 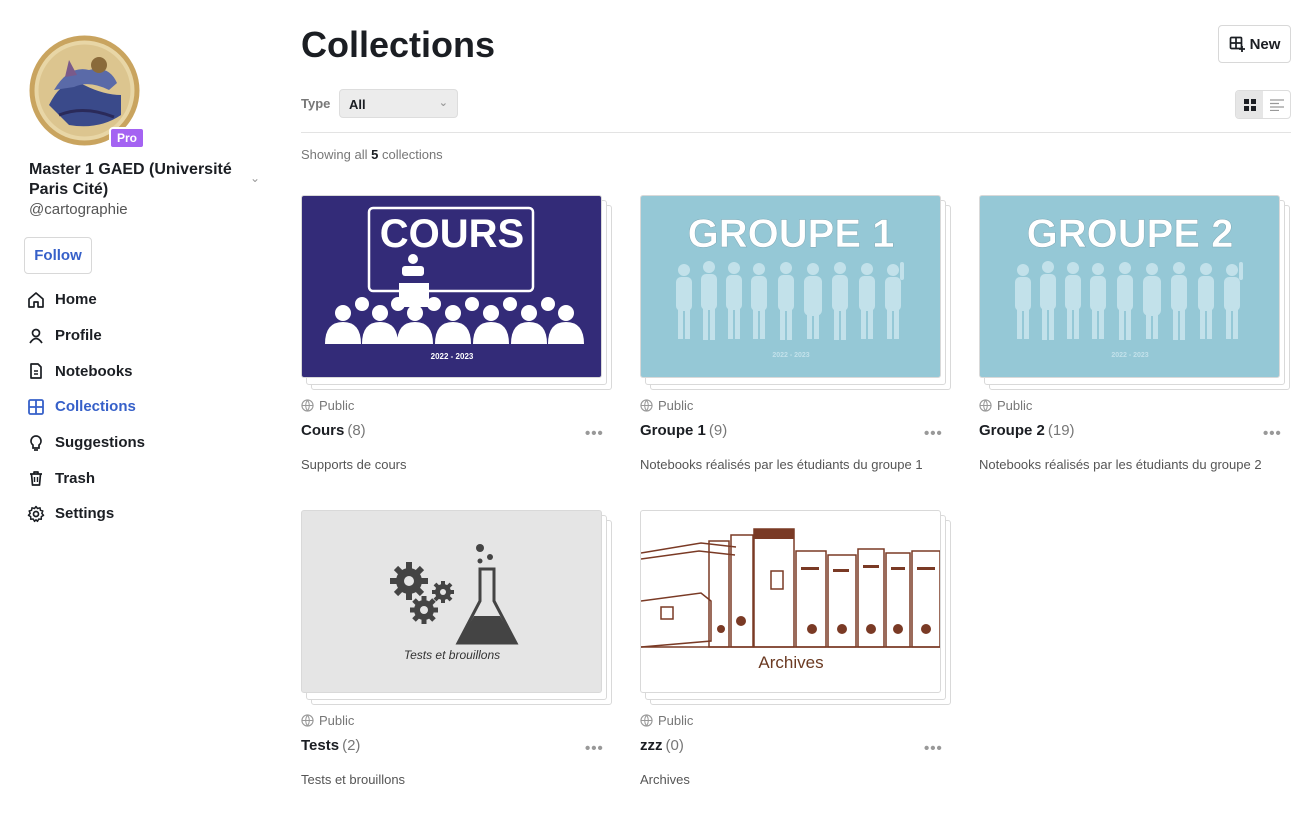 What do you see at coordinates (353, 779) in the screenshot?
I see `collection-description: Tests et brouillons` at bounding box center [353, 779].